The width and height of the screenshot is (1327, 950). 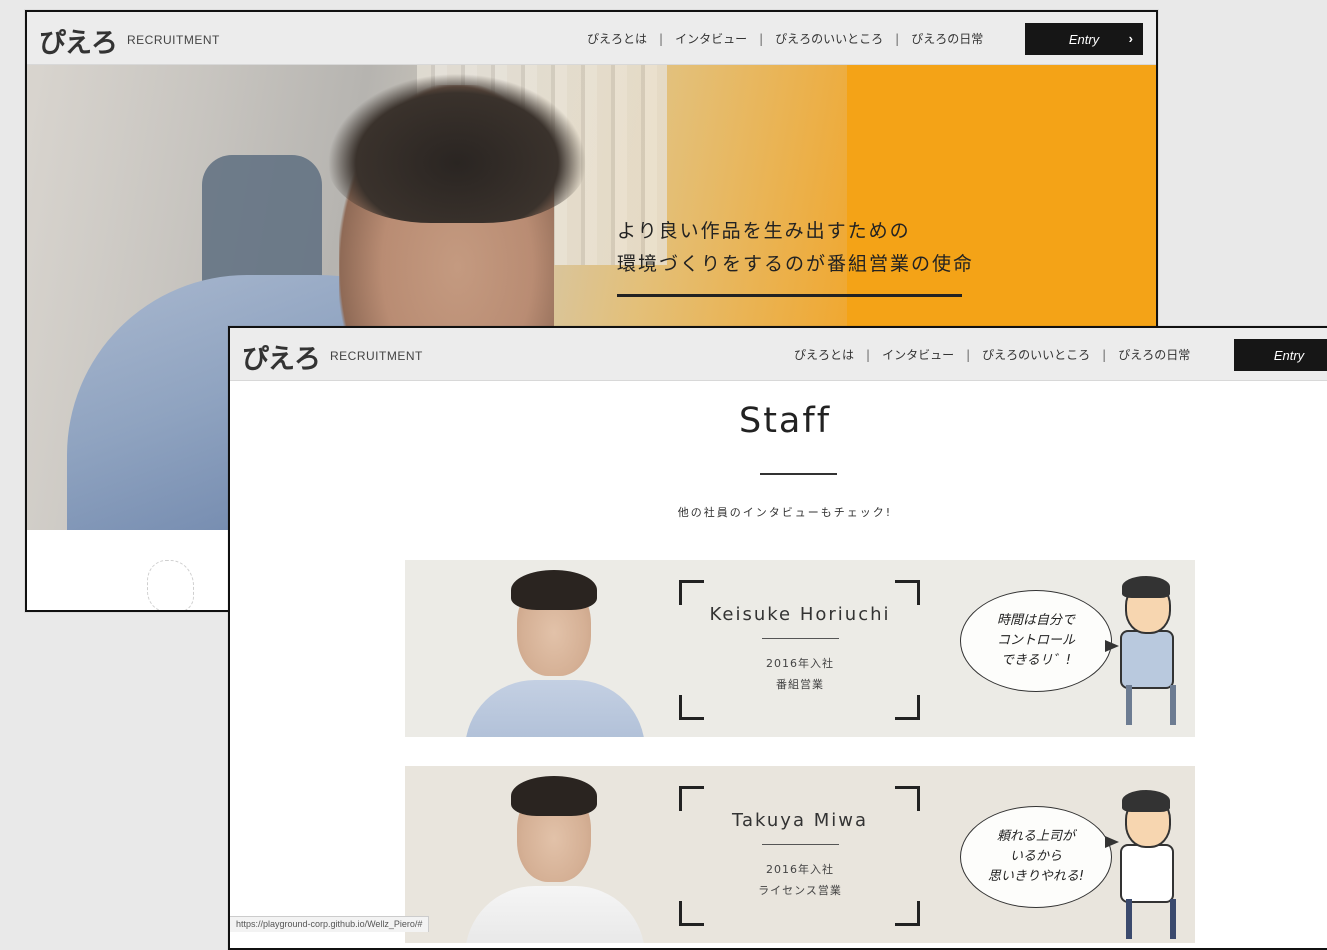 I want to click on quote-line: コントロール, so click(x=1035, y=640).